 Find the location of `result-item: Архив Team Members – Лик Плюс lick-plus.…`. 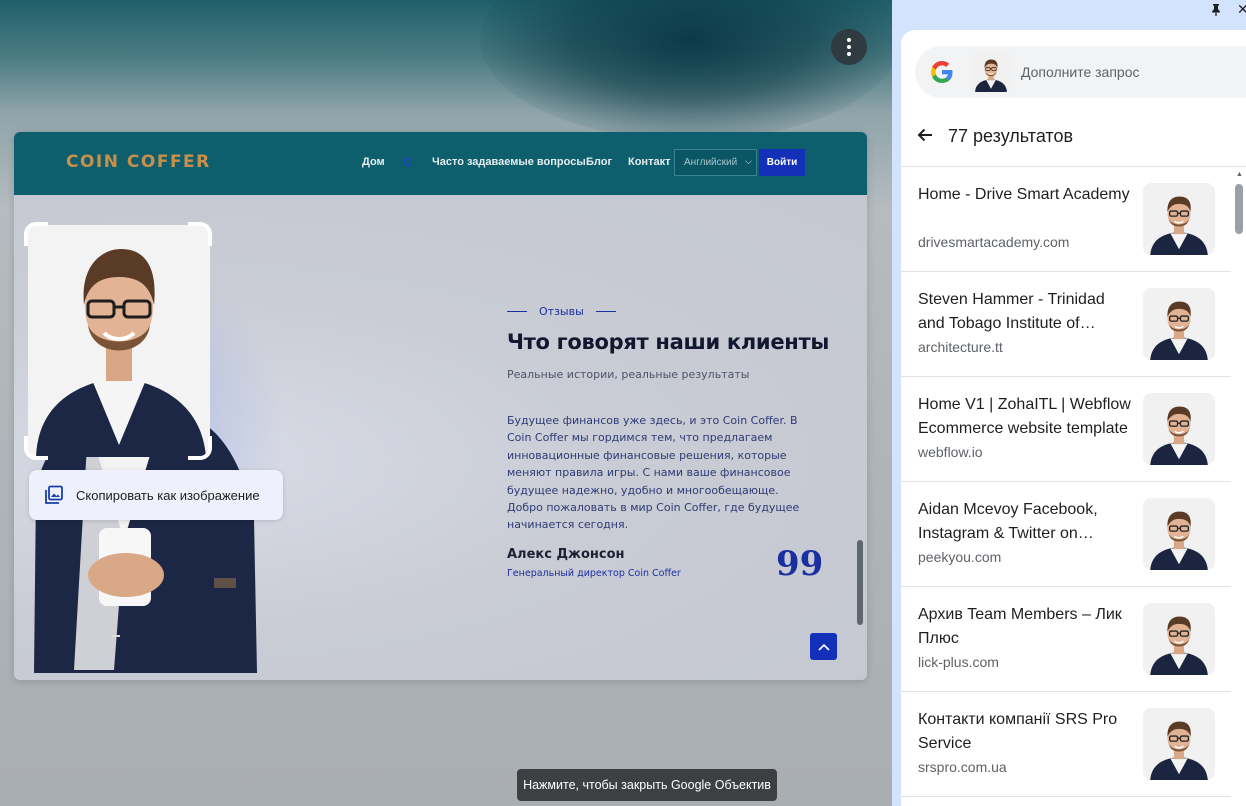

result-item: Архив Team Members – Лик Плюс lick-plus.… is located at coordinates (1066, 639).